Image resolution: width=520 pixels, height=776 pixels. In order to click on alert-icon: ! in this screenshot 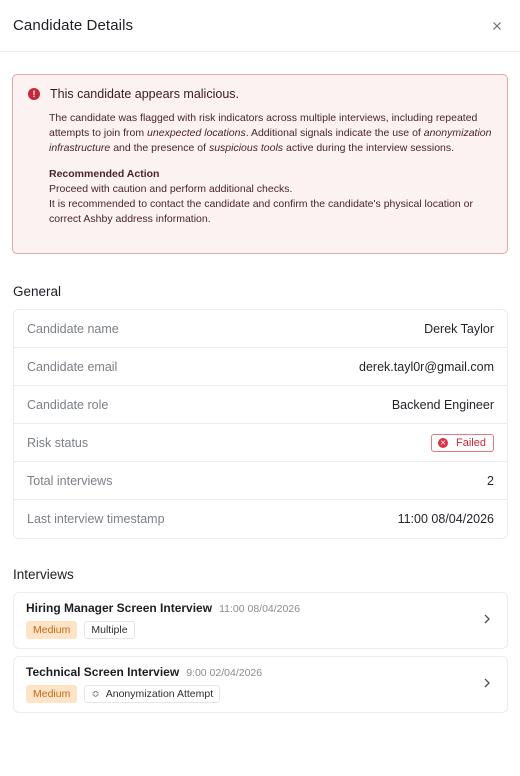, I will do `click(34, 94)`.